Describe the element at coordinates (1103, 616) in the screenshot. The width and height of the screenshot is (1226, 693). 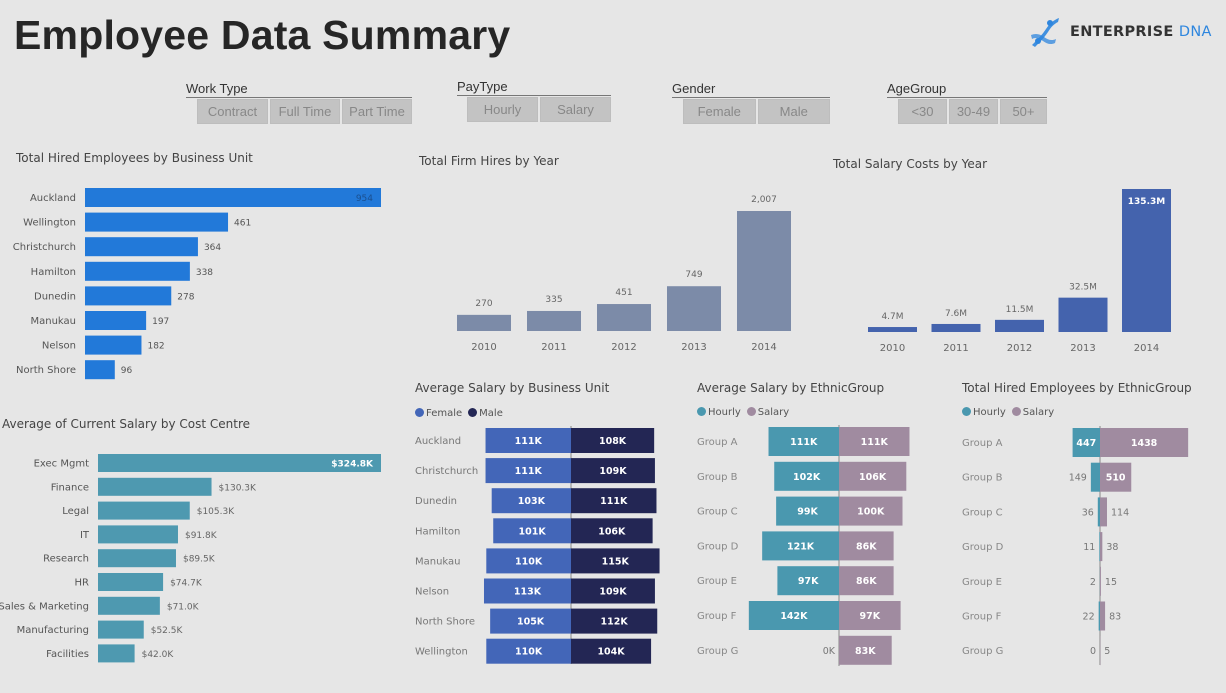
I see `bar-salary-group-f` at that location.